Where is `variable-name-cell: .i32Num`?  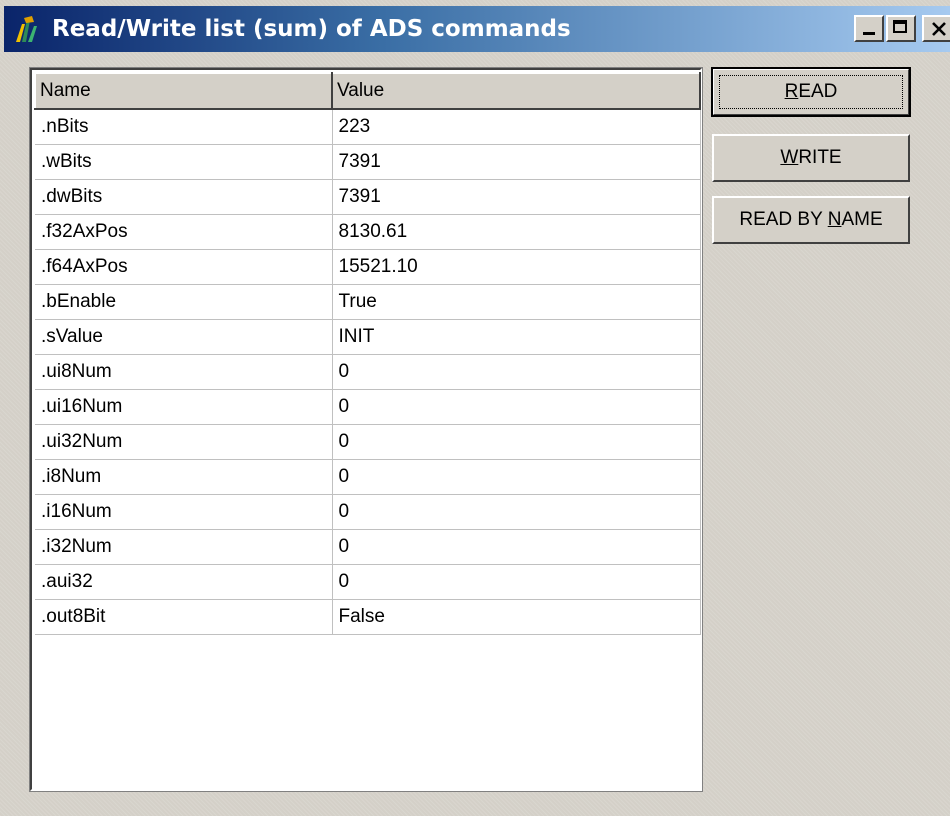
variable-name-cell: .i32Num is located at coordinates (184, 547).